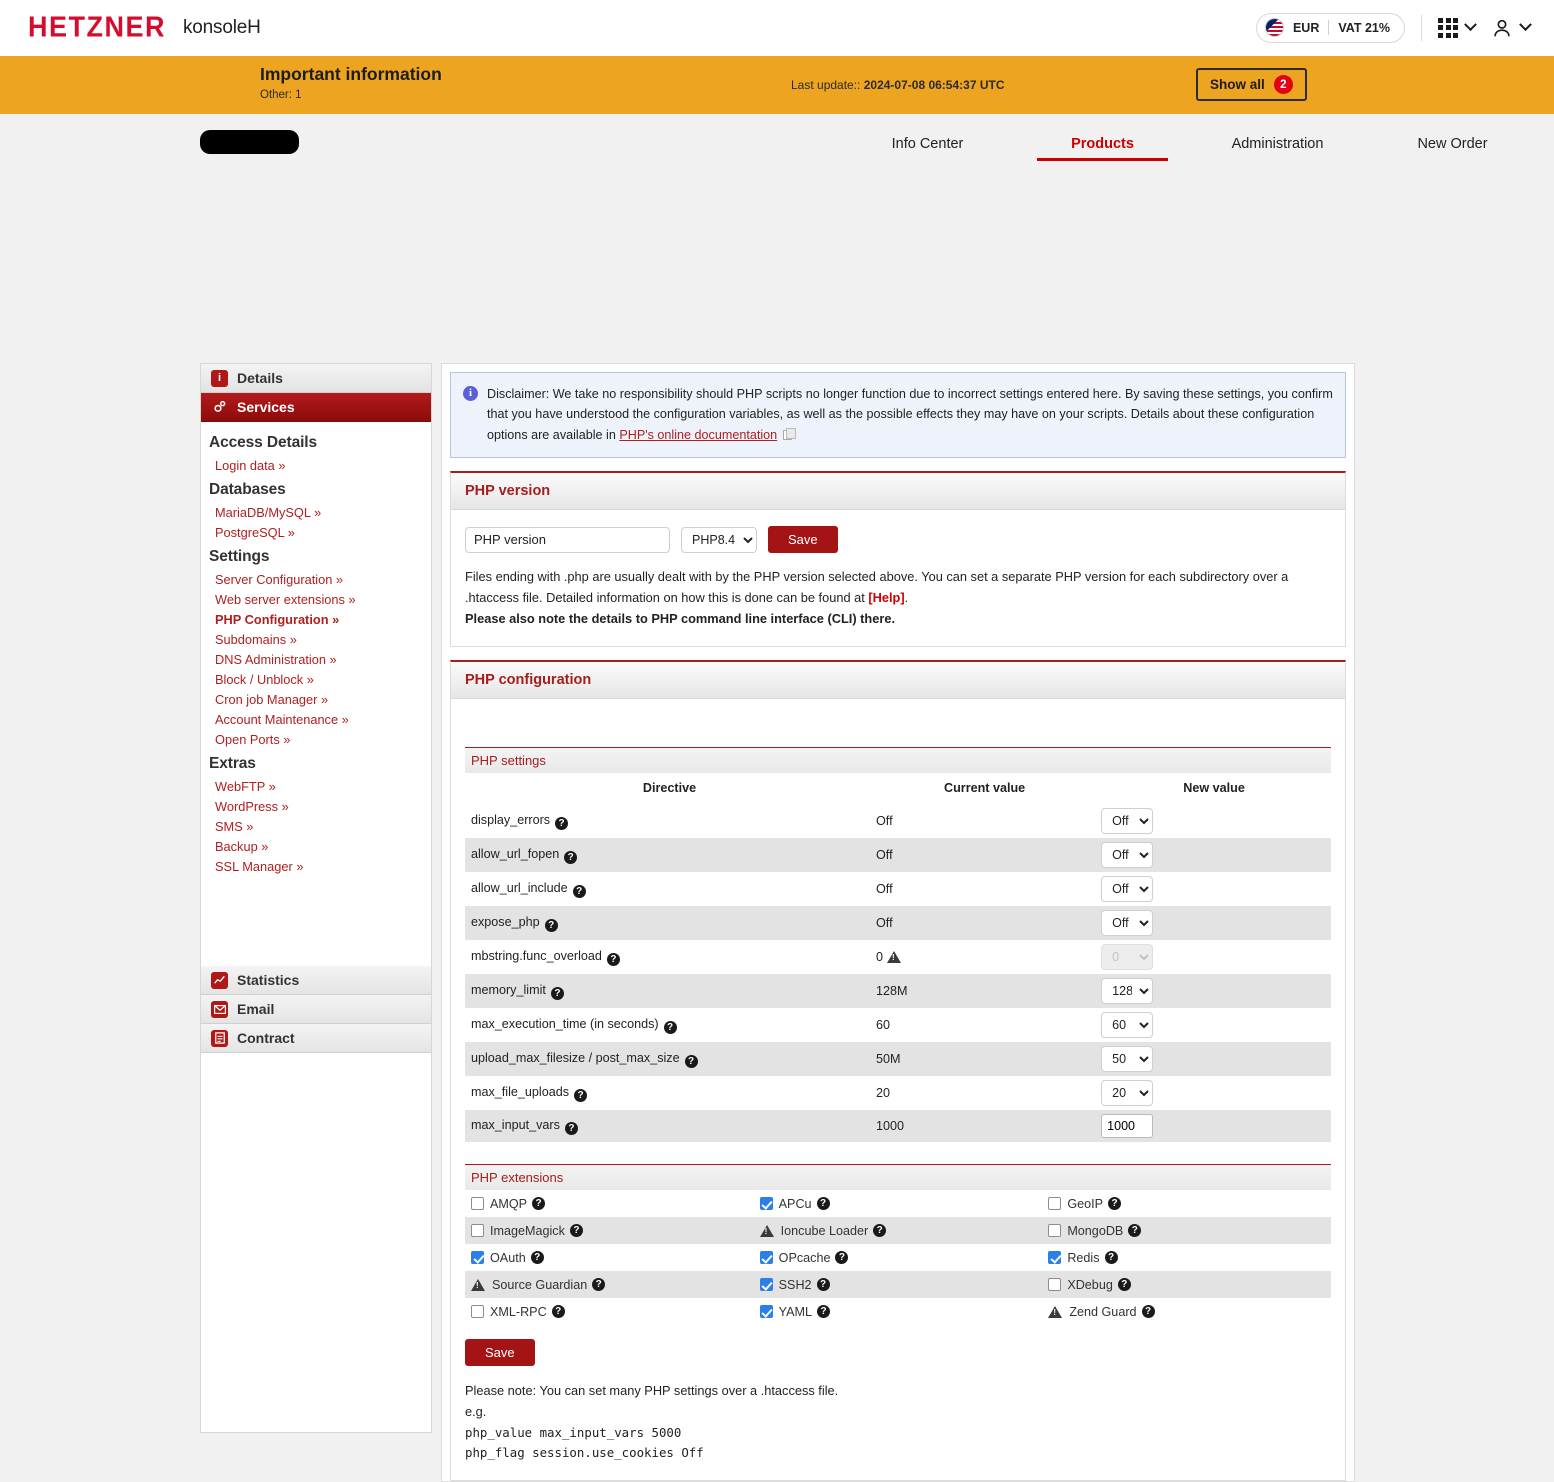  I want to click on sidebar-tab-contract: Contract, so click(316, 1038).